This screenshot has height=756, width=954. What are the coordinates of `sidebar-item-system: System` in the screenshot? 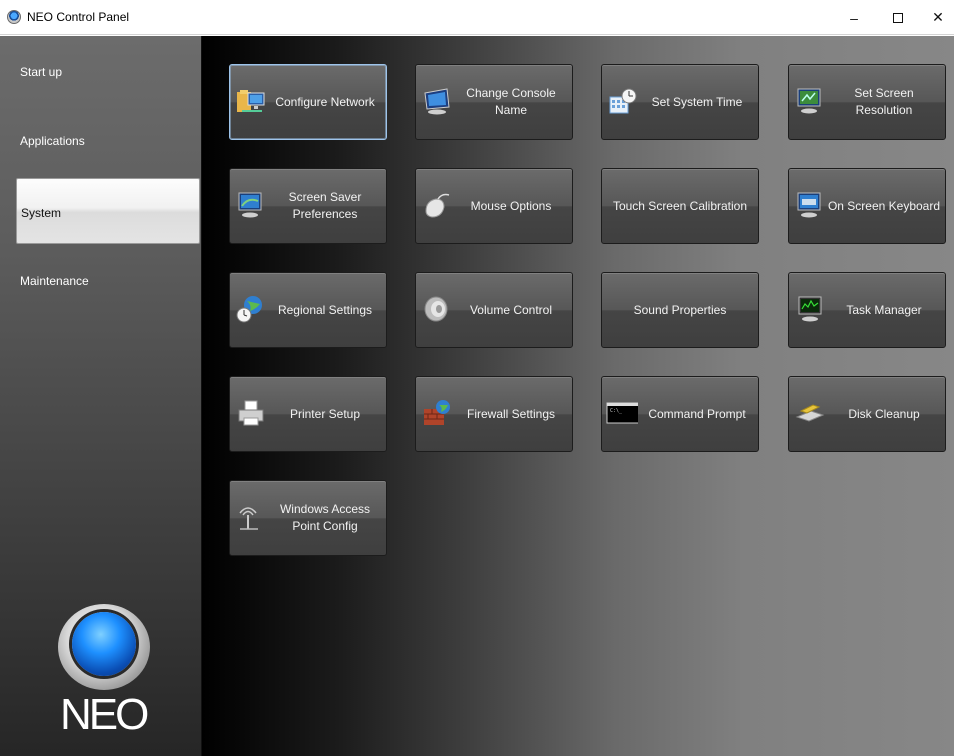 It's located at (108, 211).